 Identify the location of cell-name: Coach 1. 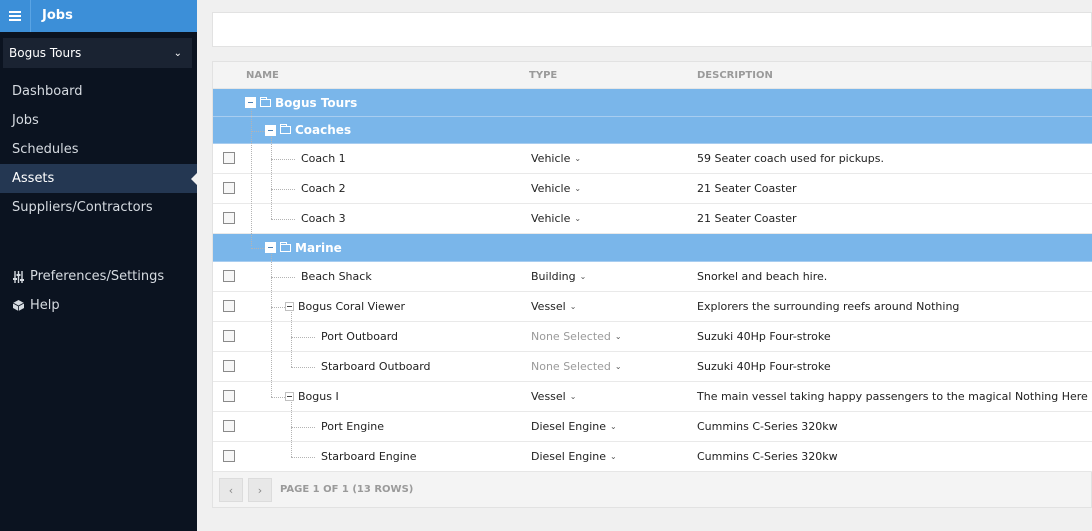
(323, 158).